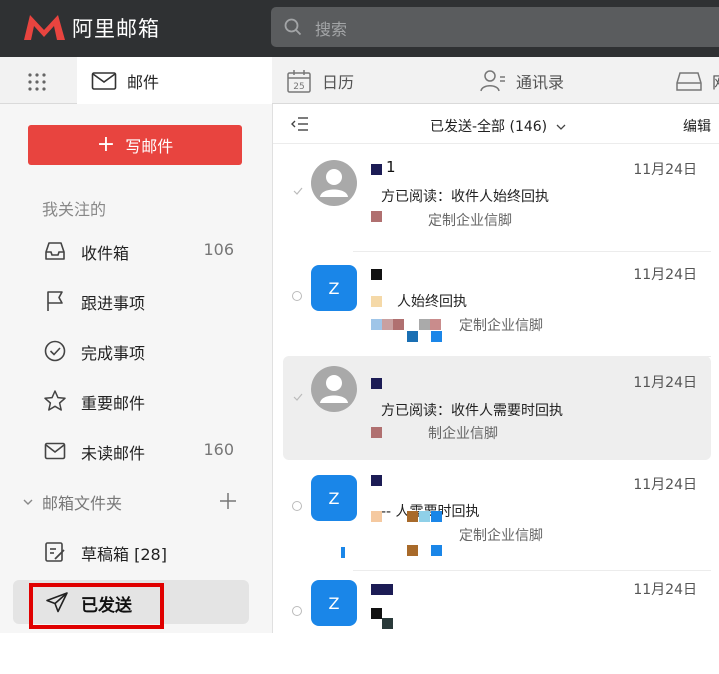 The image size is (719, 674). Describe the element at coordinates (391, 167) in the screenshot. I see `mail-sender: 1` at that location.